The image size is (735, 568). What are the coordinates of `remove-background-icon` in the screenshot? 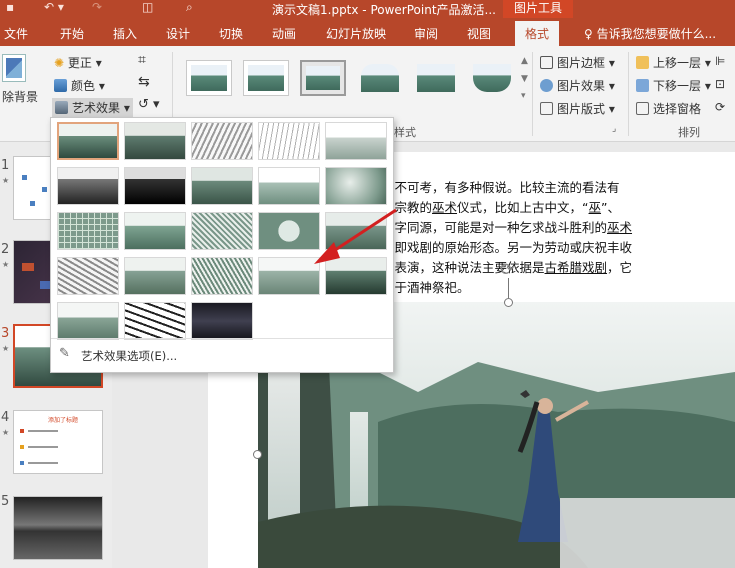 It's located at (14, 68).